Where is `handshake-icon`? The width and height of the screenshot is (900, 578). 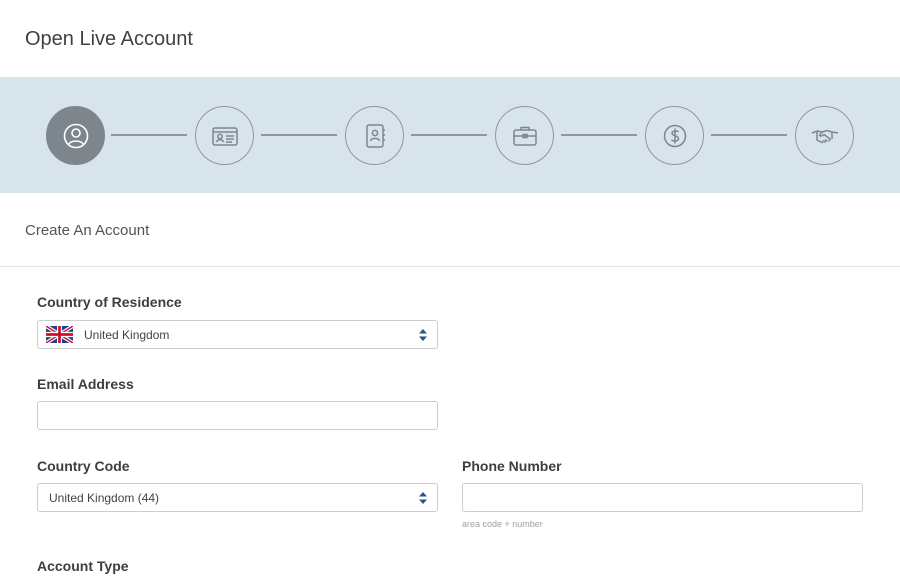
handshake-icon is located at coordinates (824, 136).